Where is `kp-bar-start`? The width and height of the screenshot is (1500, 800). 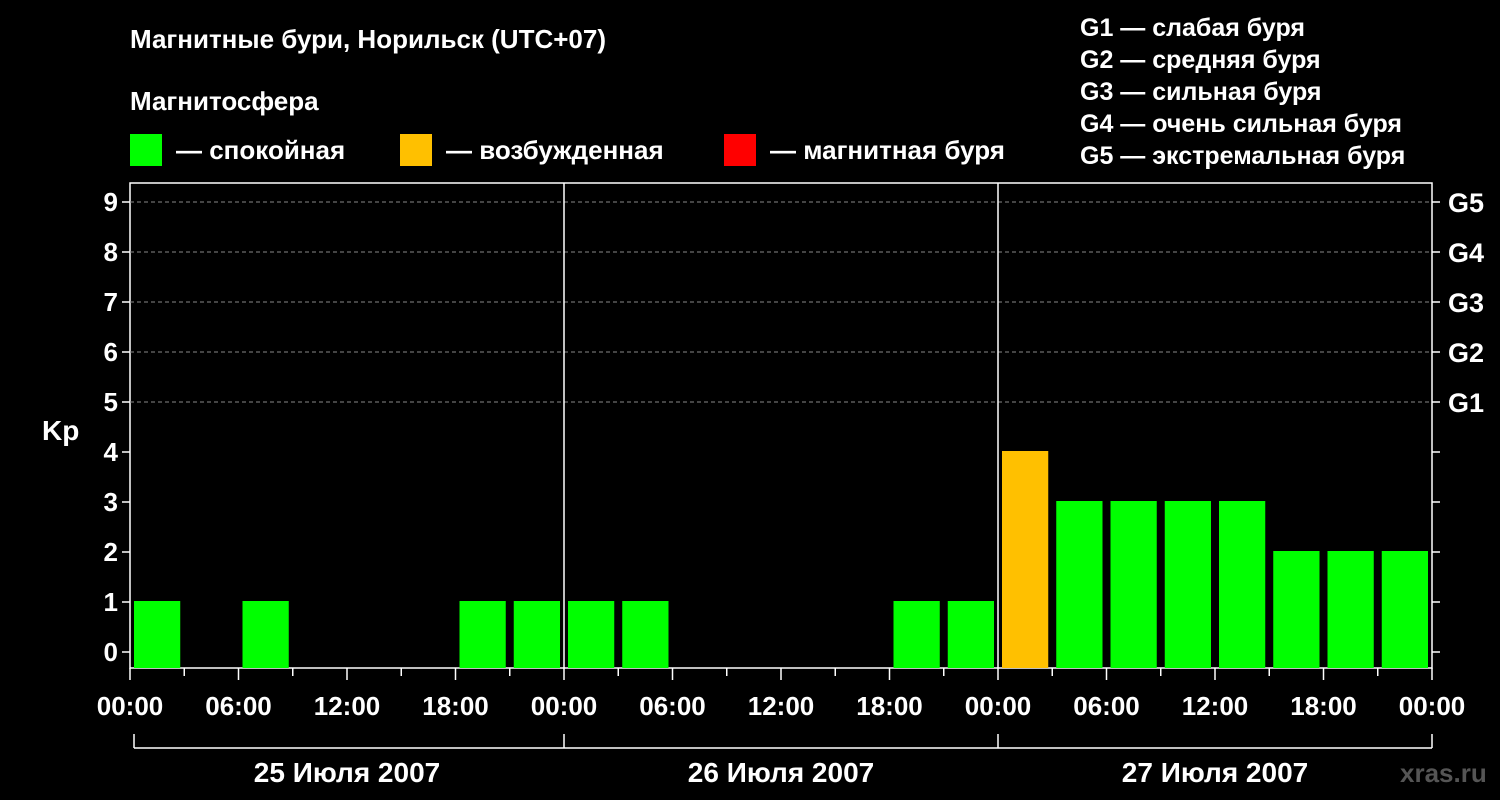 kp-bar-start is located at coordinates (143, 634).